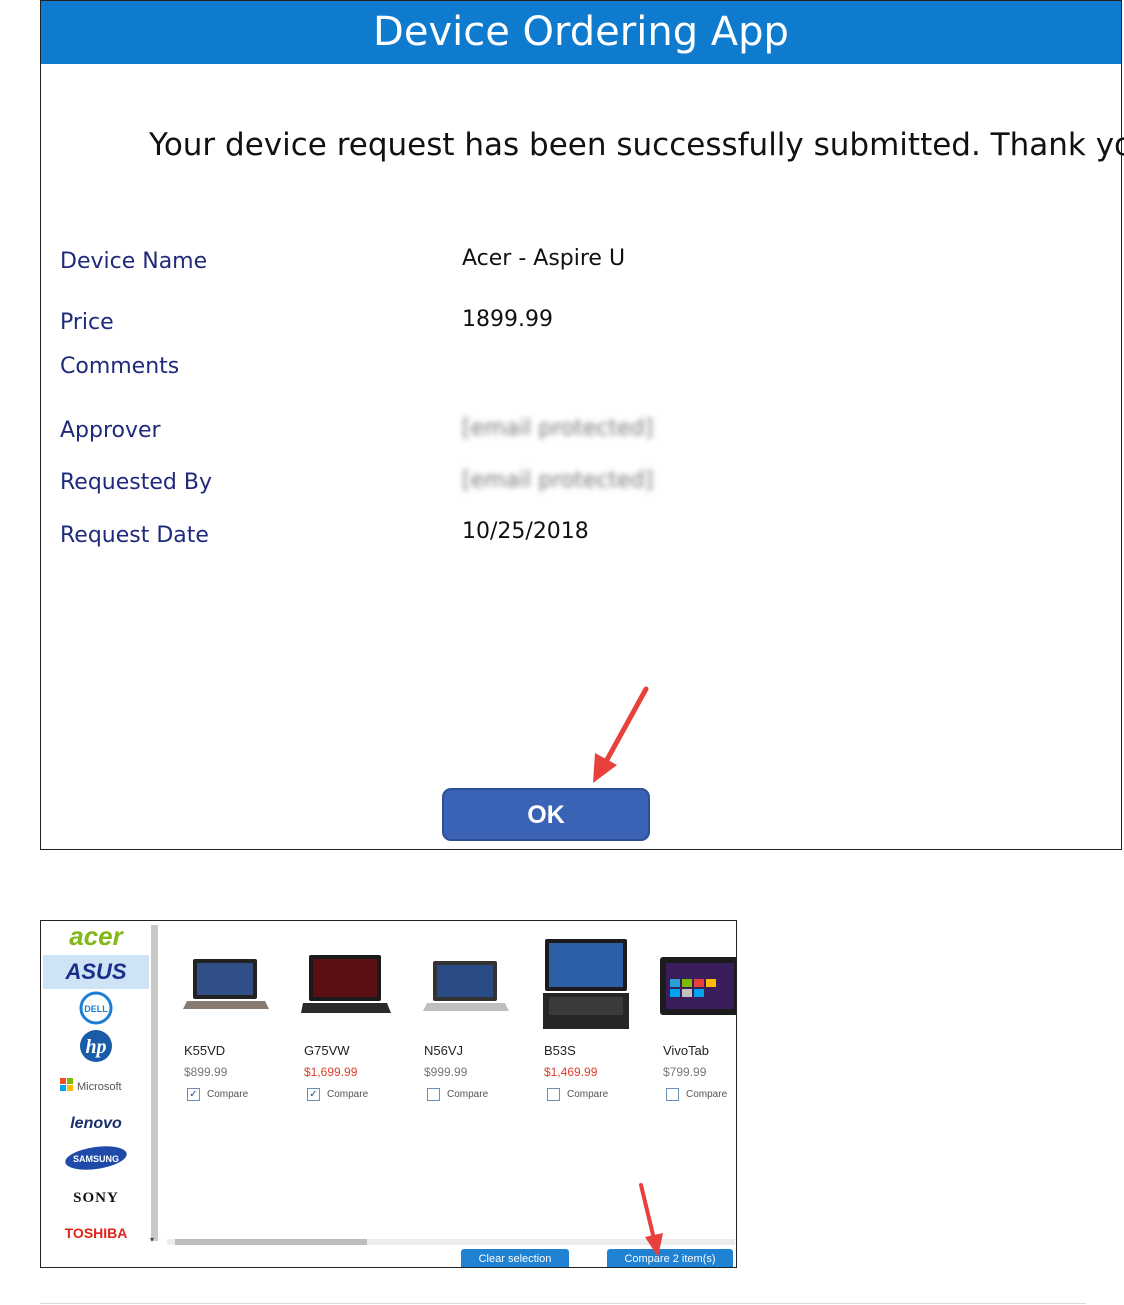 The height and width of the screenshot is (1305, 1124). Describe the element at coordinates (563, 1303) in the screenshot. I see `divider` at that location.